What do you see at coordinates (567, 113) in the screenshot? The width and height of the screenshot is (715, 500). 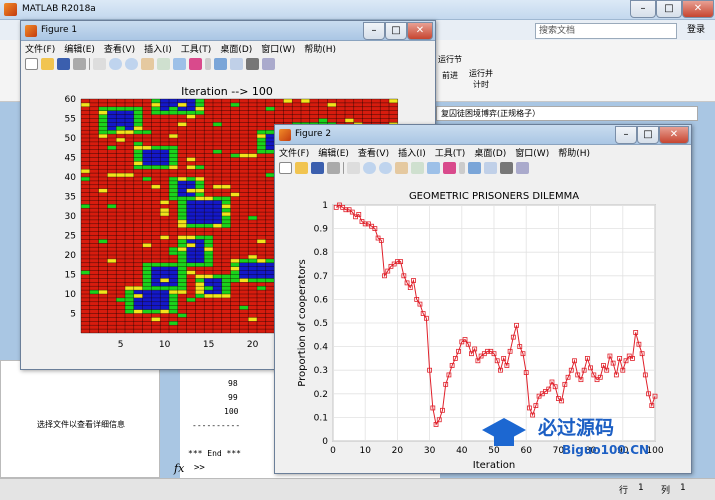 I see `current-folder-path: 复囚徒困境博弈(正规格子）` at bounding box center [567, 113].